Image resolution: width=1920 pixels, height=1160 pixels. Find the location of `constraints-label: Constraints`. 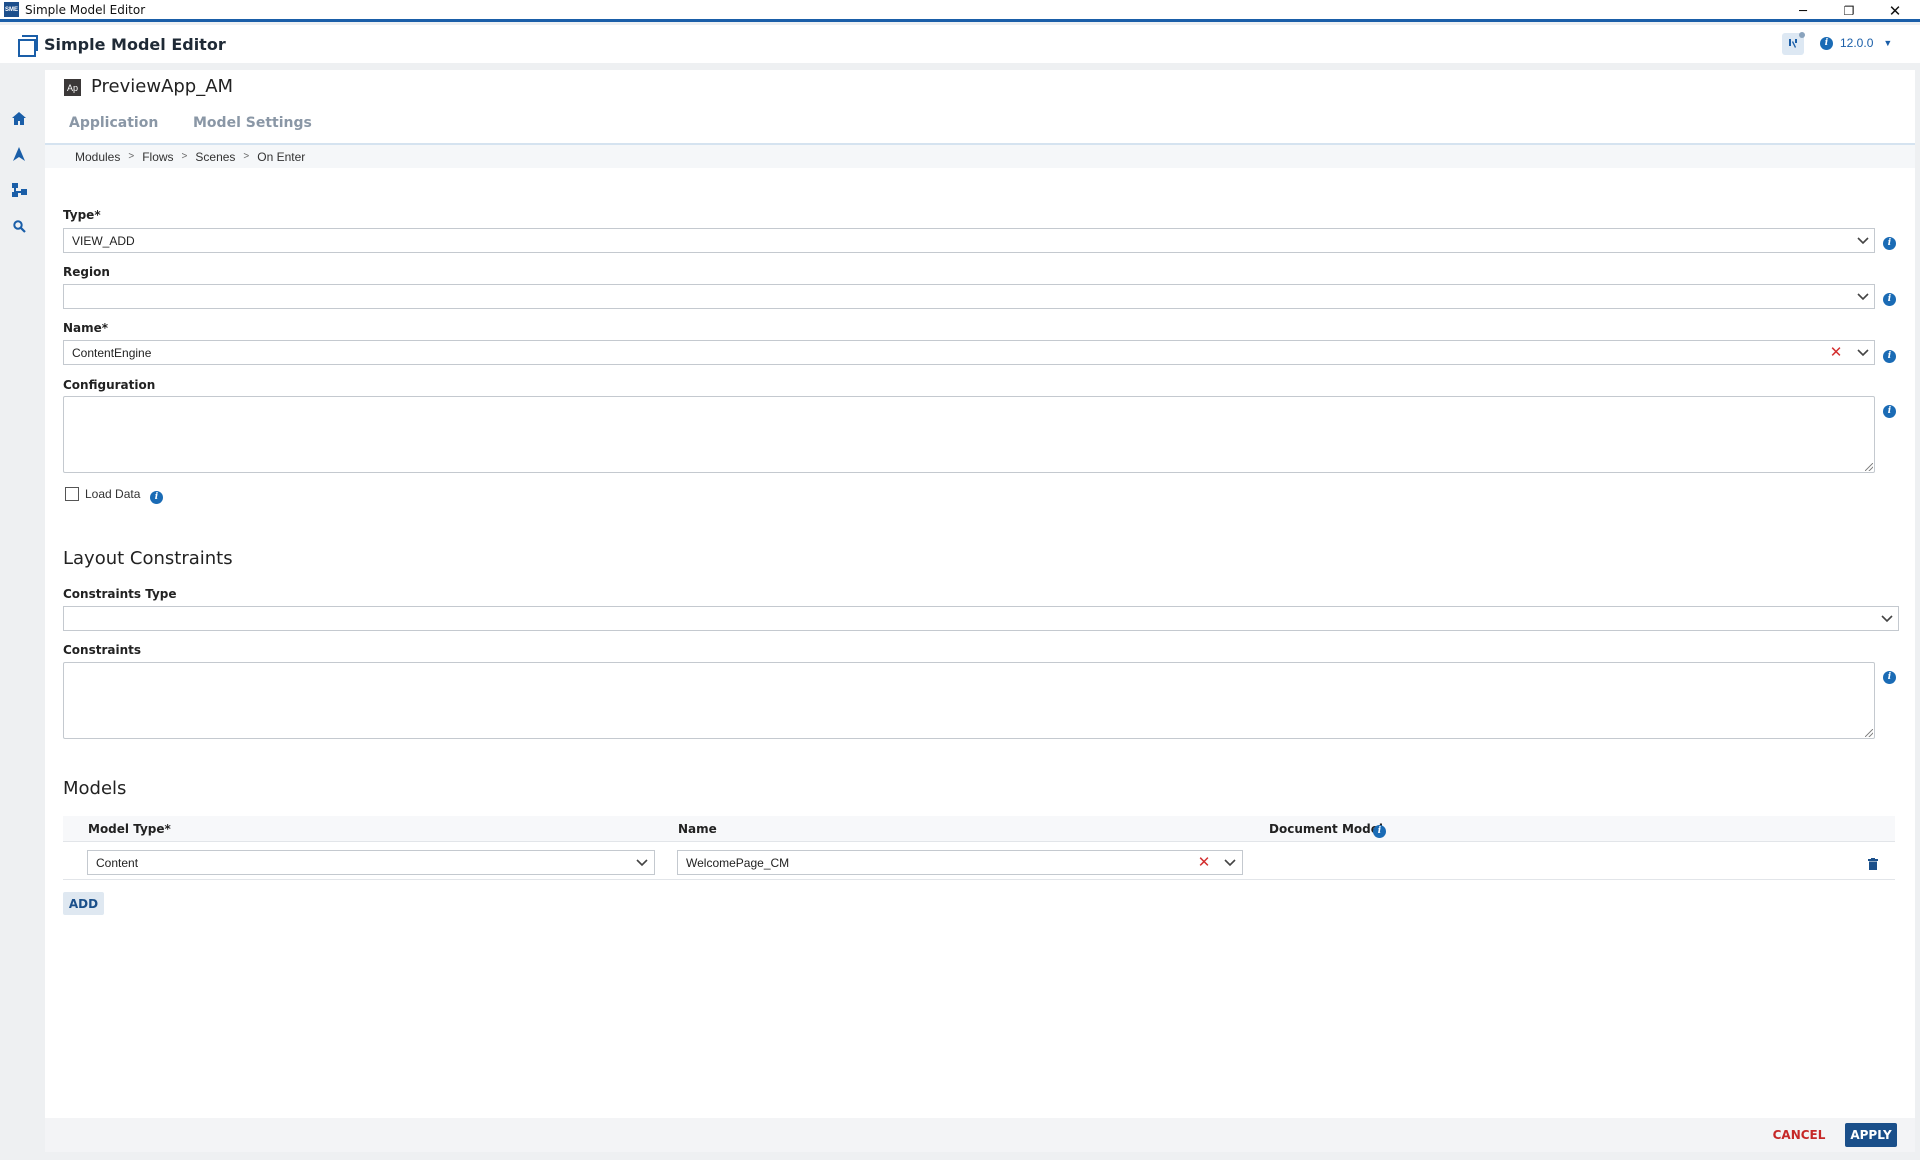

constraints-label: Constraints is located at coordinates (102, 650).